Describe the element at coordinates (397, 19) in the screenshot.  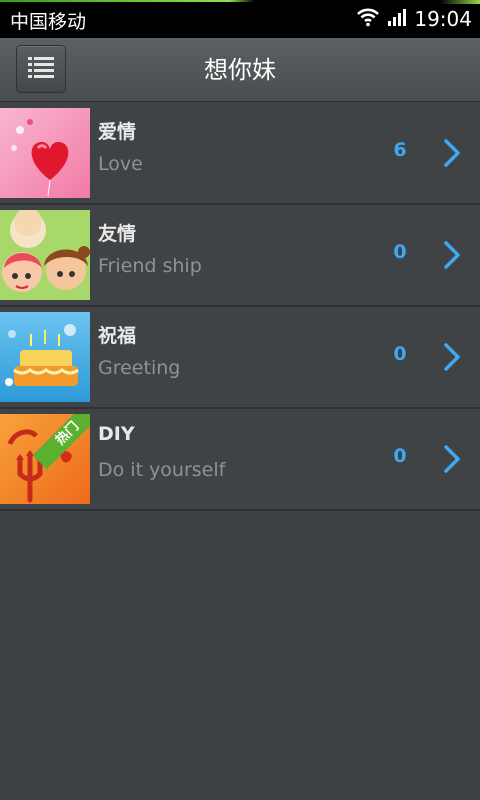
I see `signal-icon` at that location.